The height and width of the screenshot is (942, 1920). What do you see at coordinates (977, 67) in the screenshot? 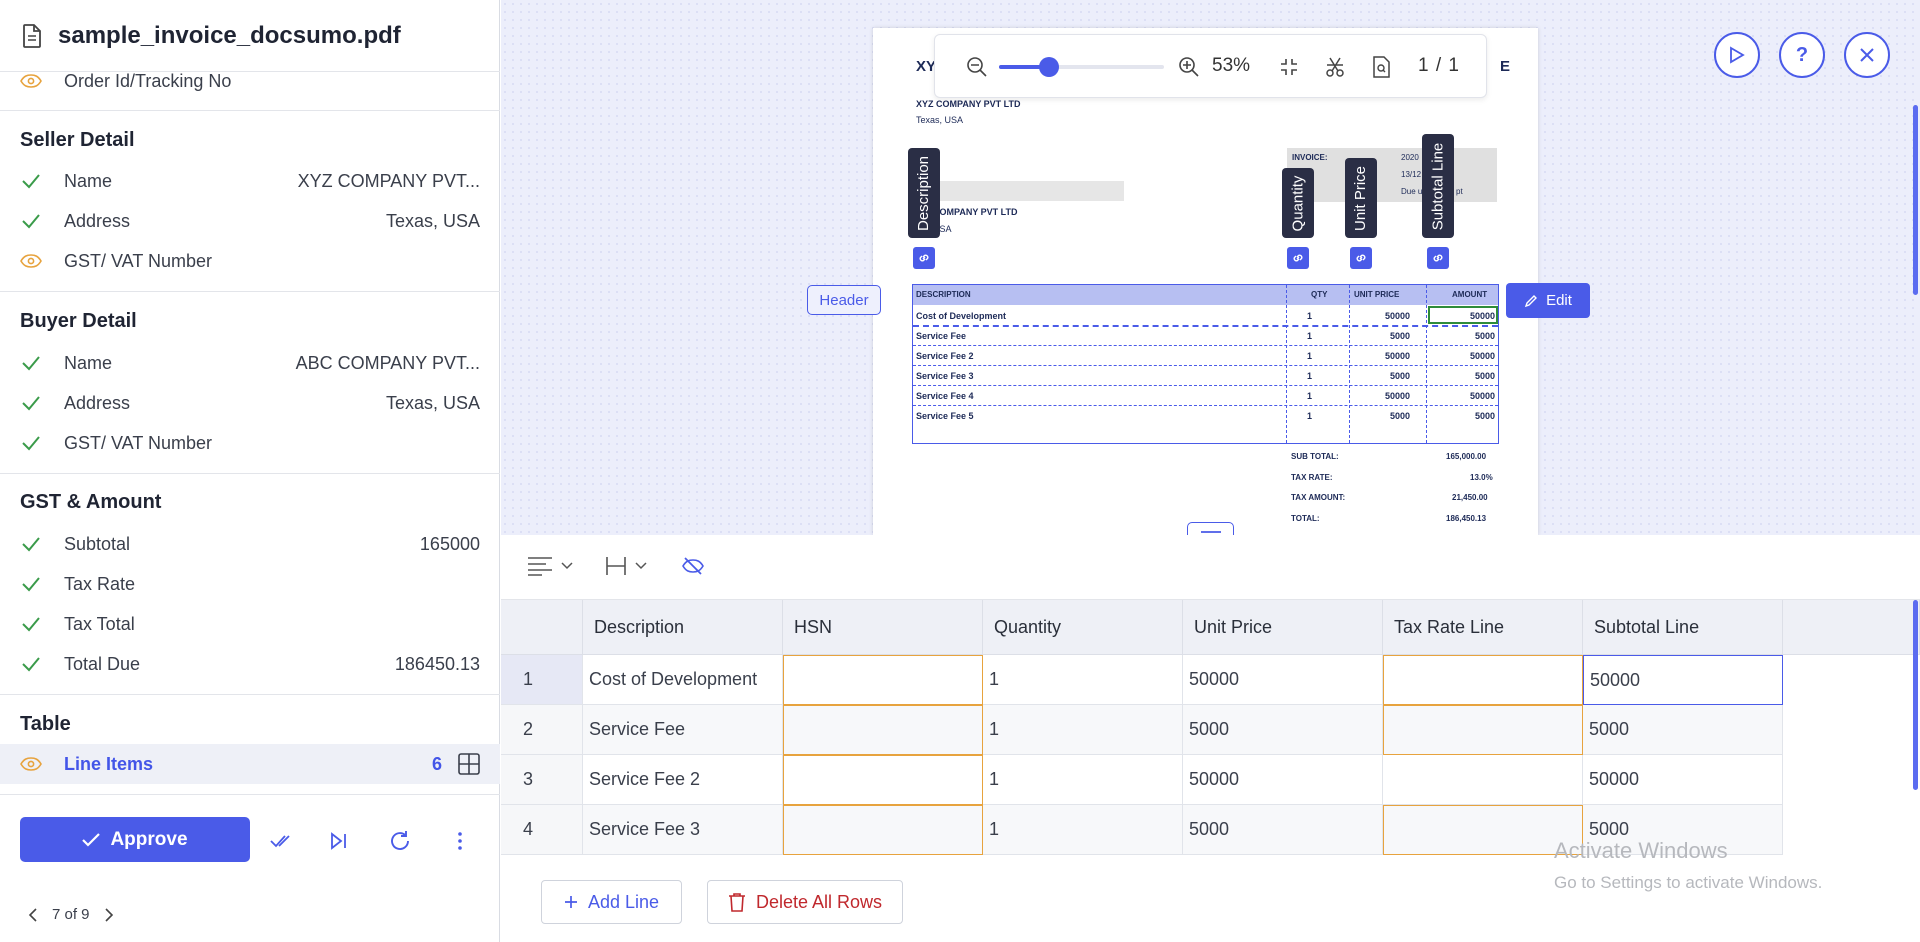
I see `zoom-out-icon` at bounding box center [977, 67].